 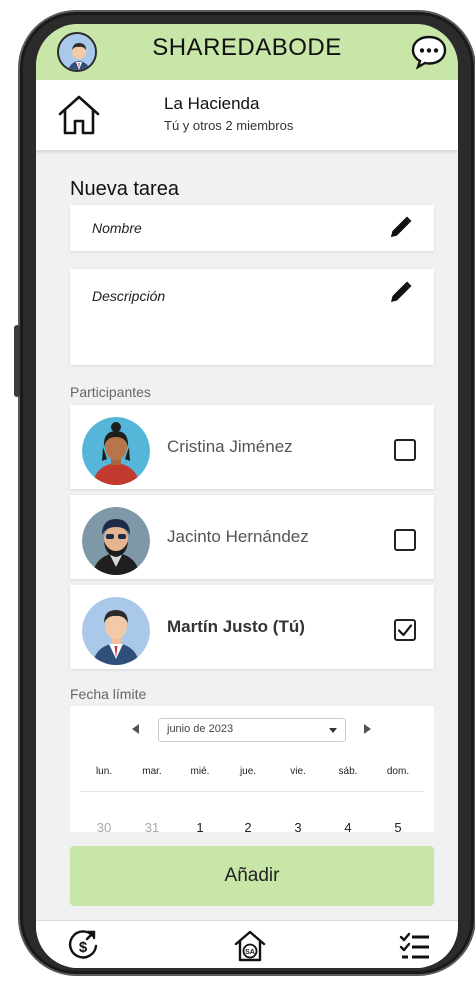 What do you see at coordinates (79, 115) in the screenshot?
I see `house-icon` at bounding box center [79, 115].